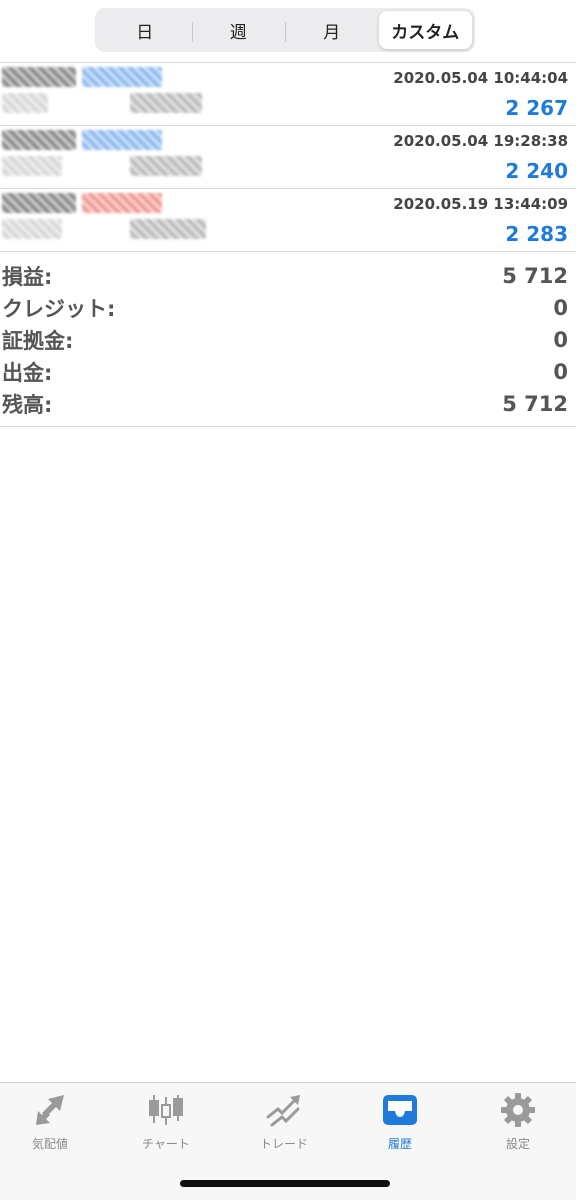 This screenshot has height=1200, width=576. I want to click on period-tab-custom: カスタム, so click(425, 30).